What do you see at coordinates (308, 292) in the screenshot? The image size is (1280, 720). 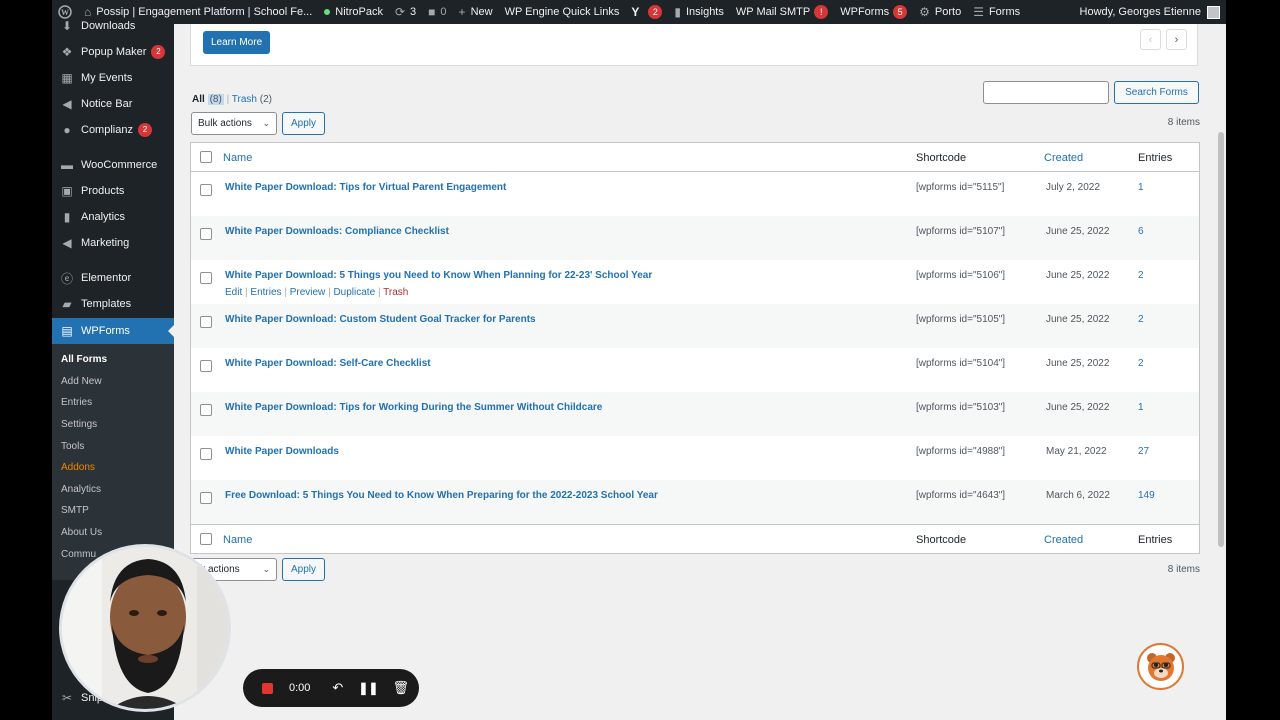 I see `preview-link: Preview` at bounding box center [308, 292].